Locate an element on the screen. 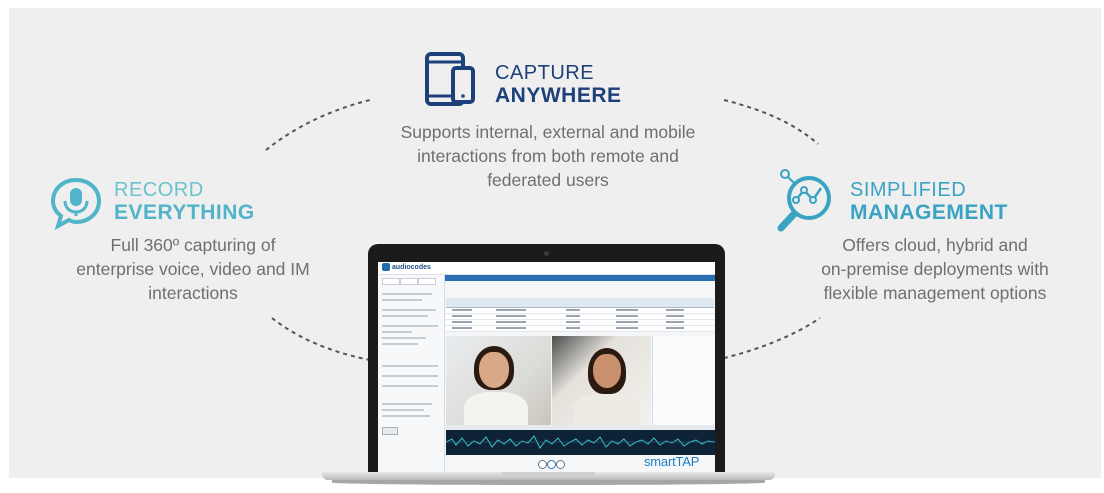 The image size is (1104, 493). simplified-desc-line: Offers cloud, hybrid and is located at coordinates (935, 245).